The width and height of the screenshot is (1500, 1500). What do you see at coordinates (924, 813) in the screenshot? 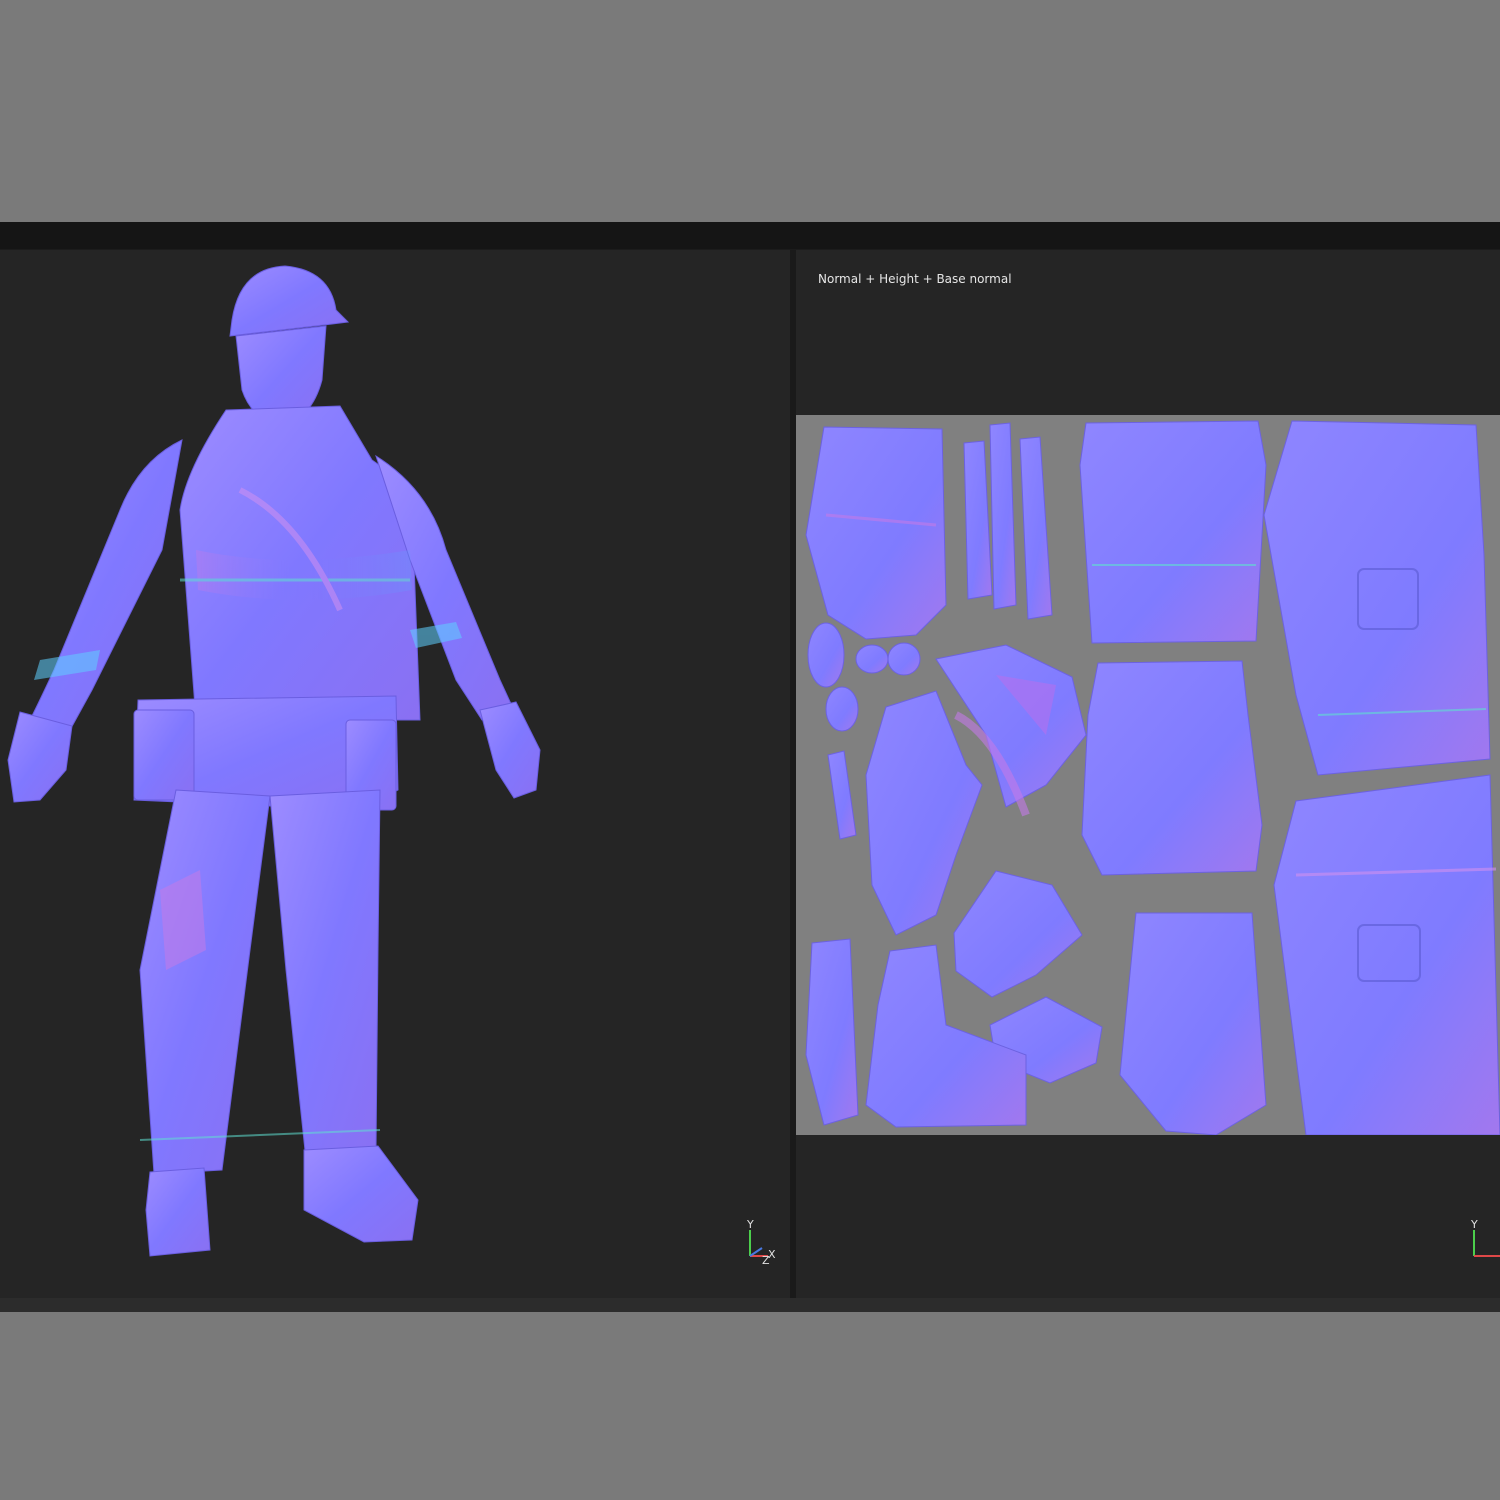
I see `uv-island-helmet` at bounding box center [924, 813].